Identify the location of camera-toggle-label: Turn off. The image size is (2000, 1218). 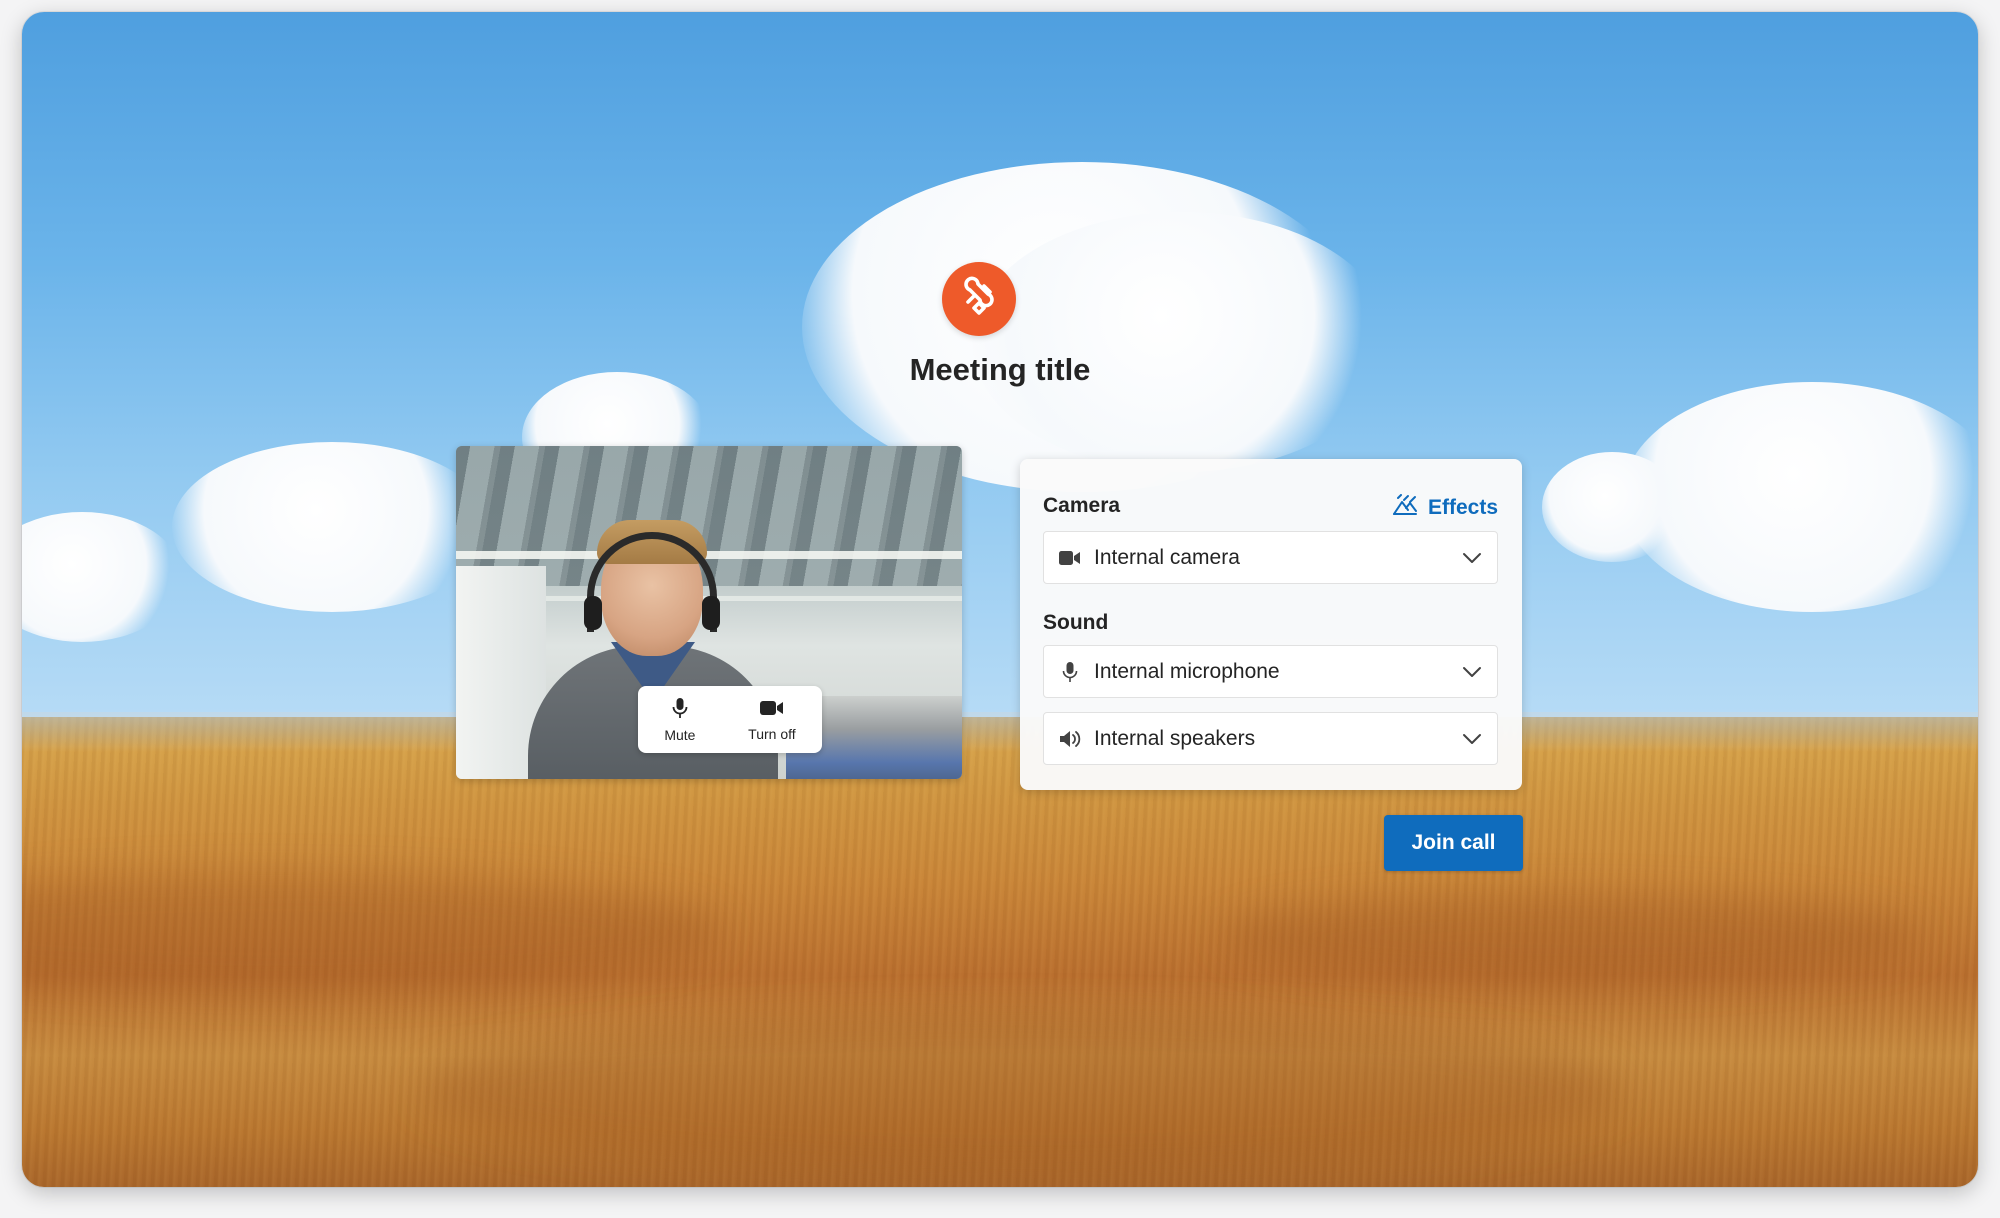
(772, 733).